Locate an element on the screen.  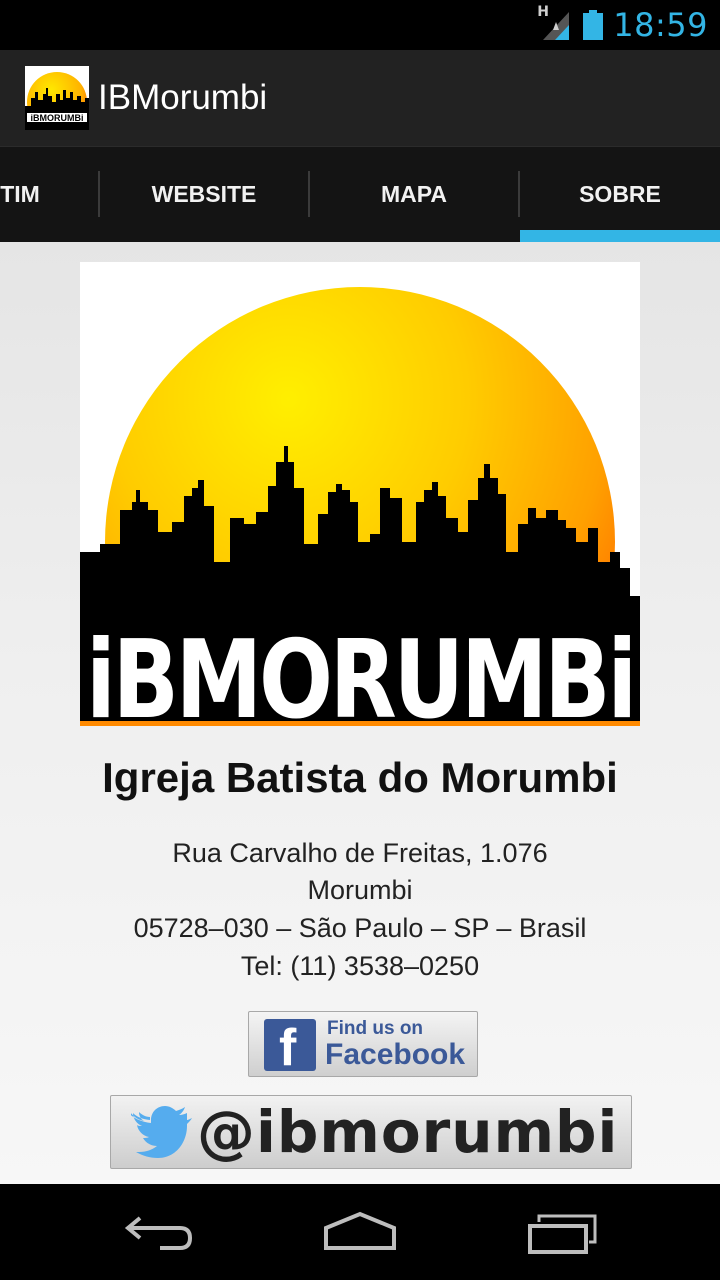
navigation-bar is located at coordinates (360, 1232).